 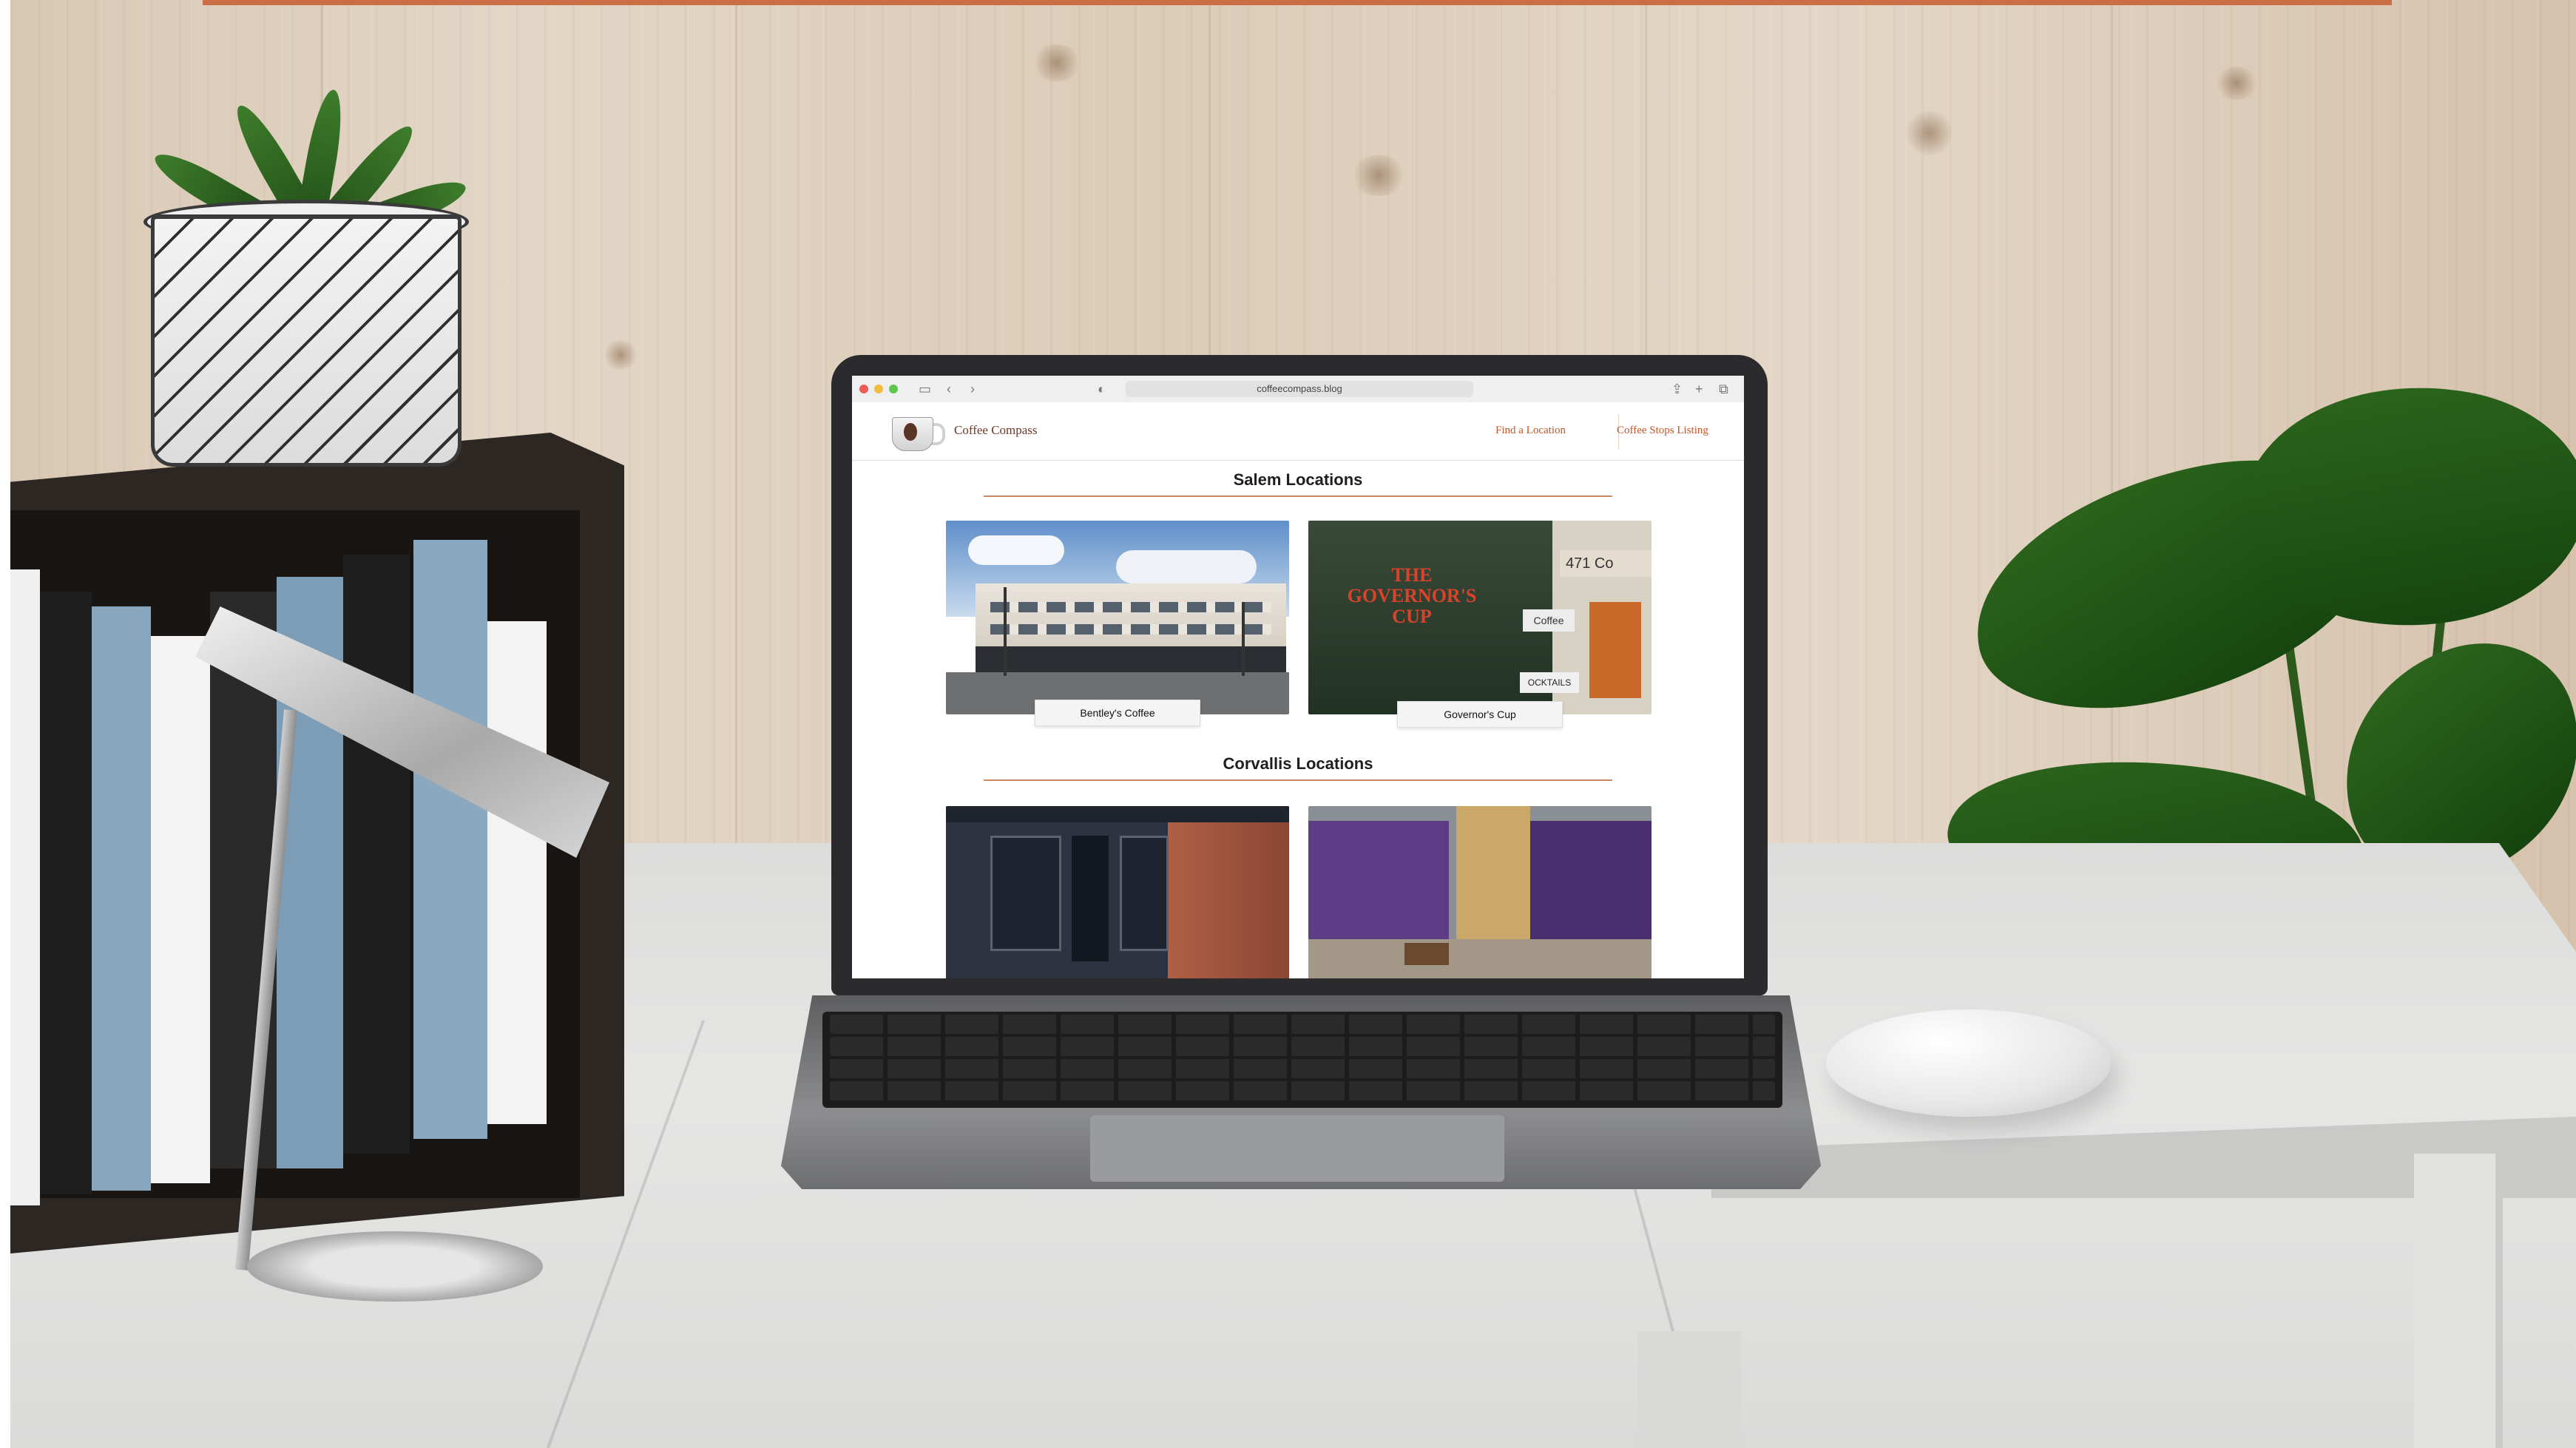 What do you see at coordinates (878, 389) in the screenshot?
I see `minimize-window-button` at bounding box center [878, 389].